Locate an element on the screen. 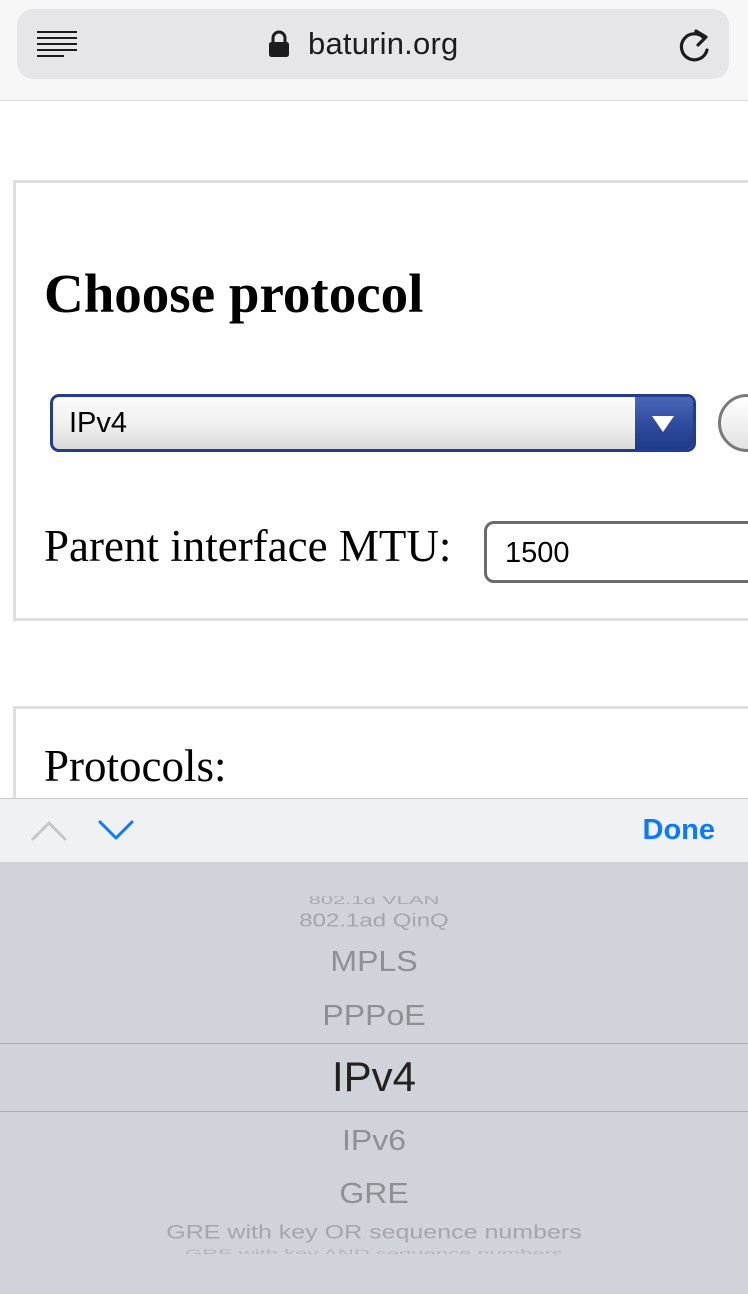  previous-field-chevron-up-icon is located at coordinates (49, 830).